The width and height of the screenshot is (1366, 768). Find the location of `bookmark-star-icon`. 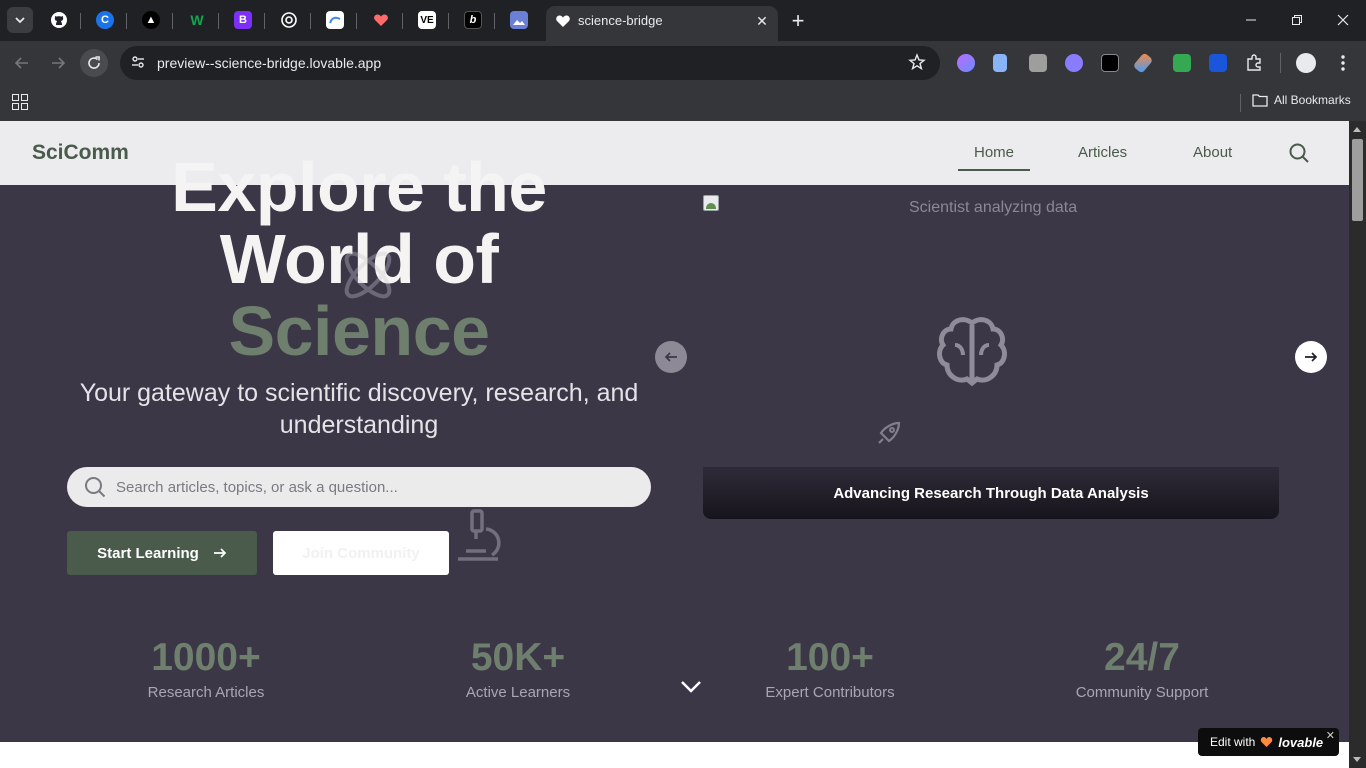

bookmark-star-icon is located at coordinates (917, 62).